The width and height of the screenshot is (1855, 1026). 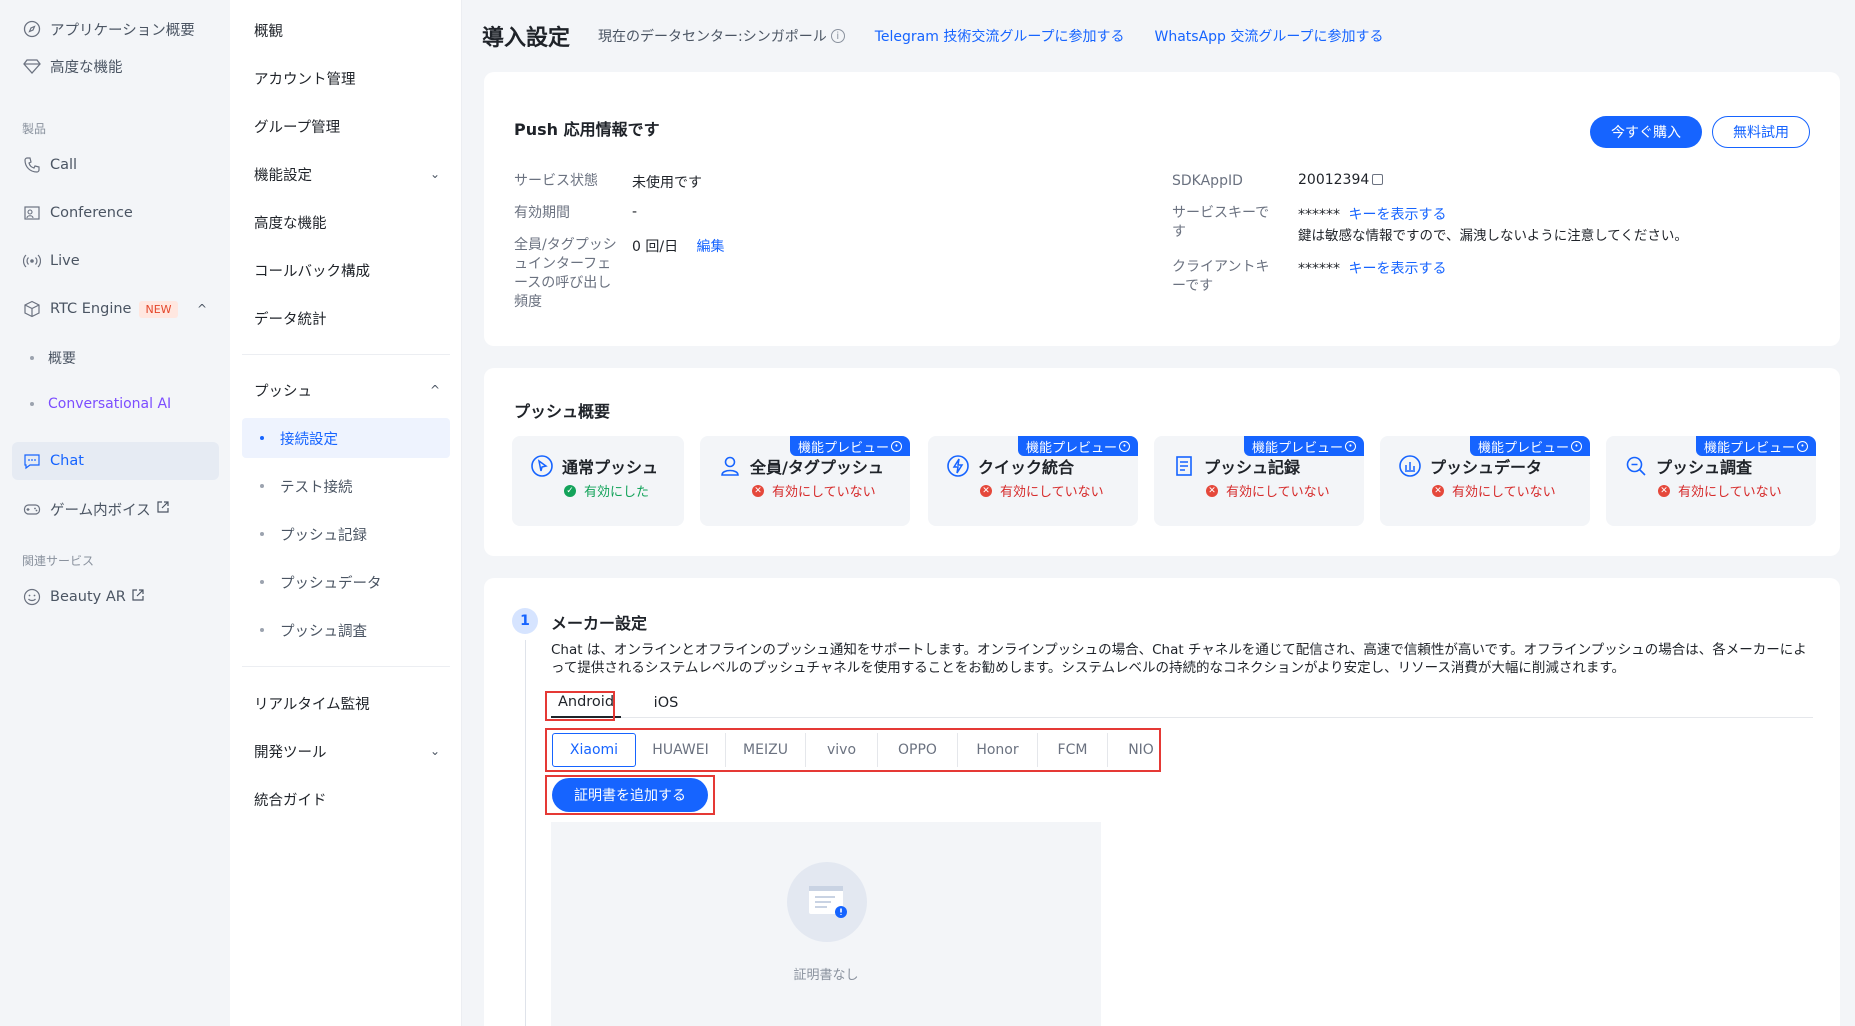 I want to click on sidebar-subitem-overview: 概要, so click(x=53, y=358).